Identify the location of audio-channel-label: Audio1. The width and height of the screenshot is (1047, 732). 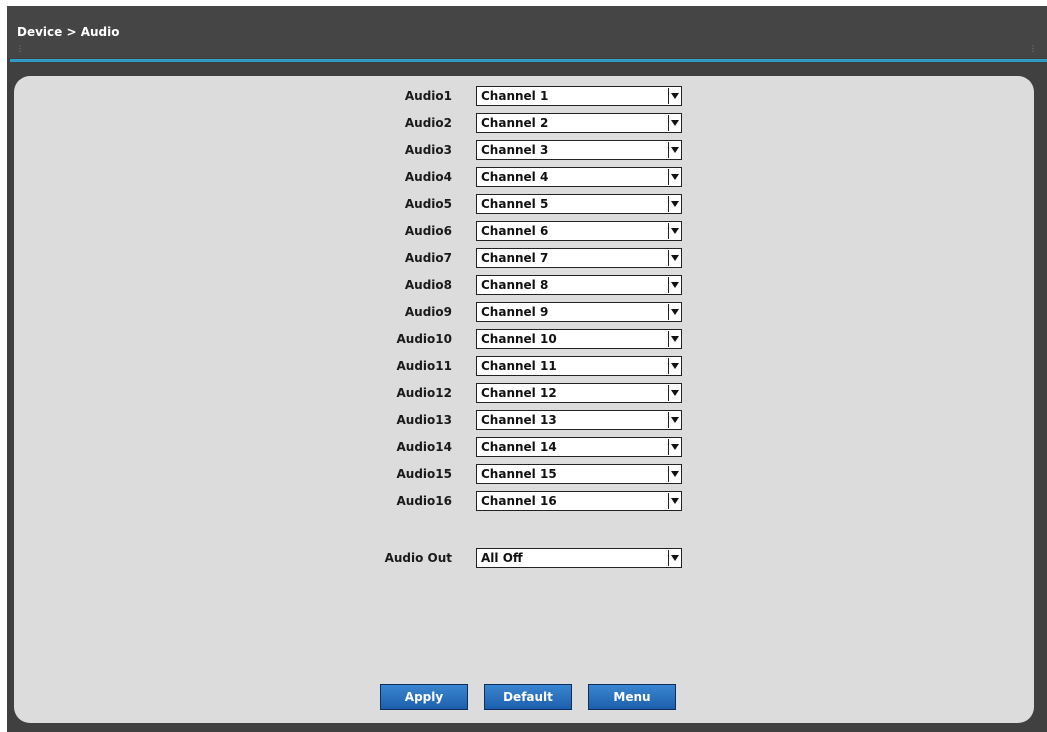
(428, 96).